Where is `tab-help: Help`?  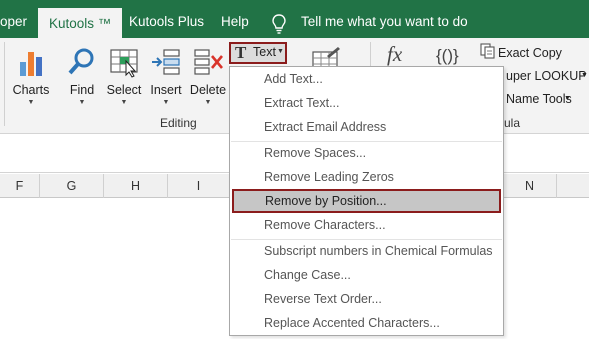
tab-help: Help is located at coordinates (235, 19).